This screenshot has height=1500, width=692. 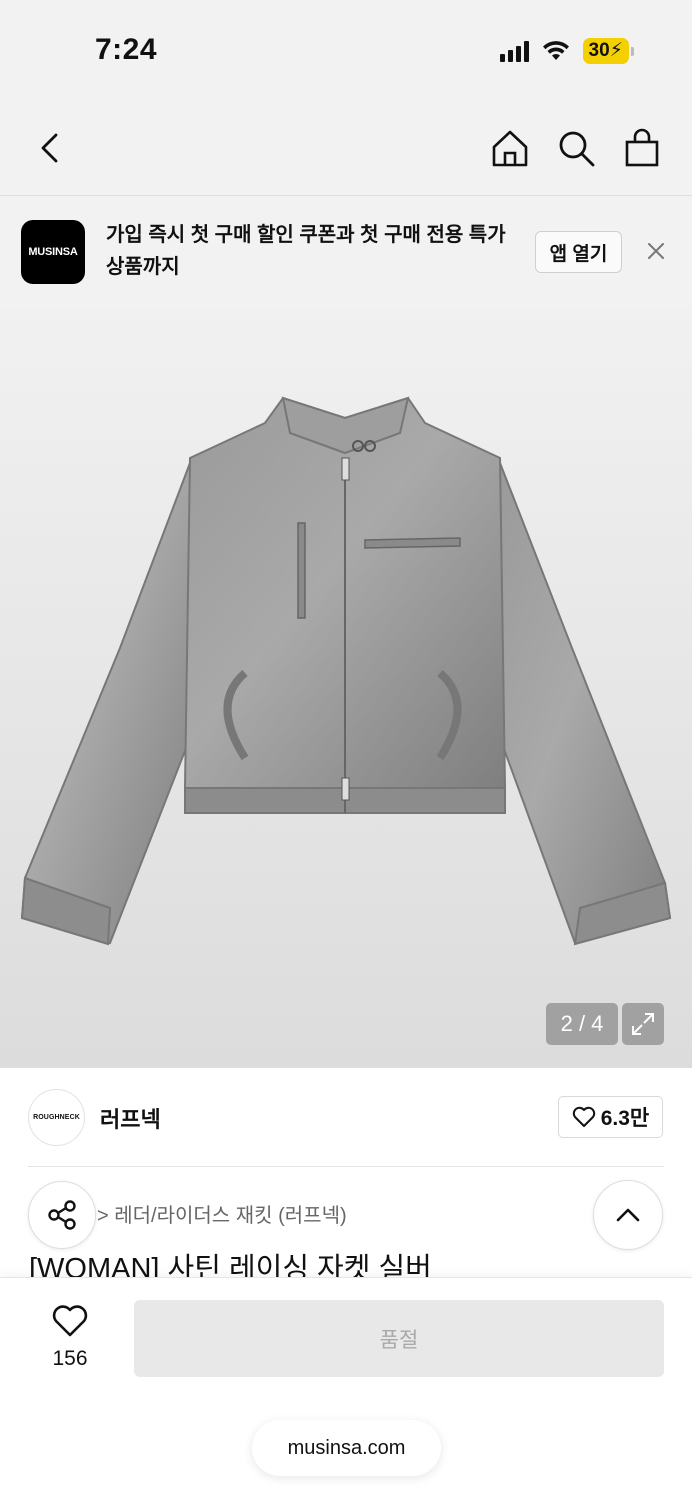 I want to click on search-icon, so click(x=576, y=148).